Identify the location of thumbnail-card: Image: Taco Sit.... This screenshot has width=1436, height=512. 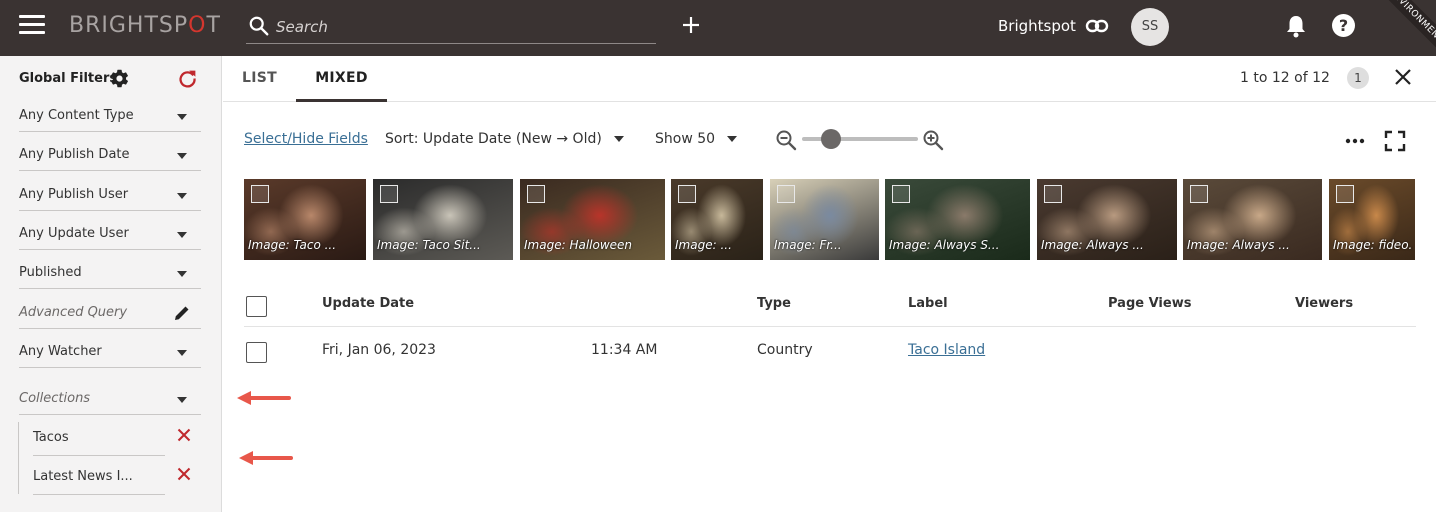
(443, 219).